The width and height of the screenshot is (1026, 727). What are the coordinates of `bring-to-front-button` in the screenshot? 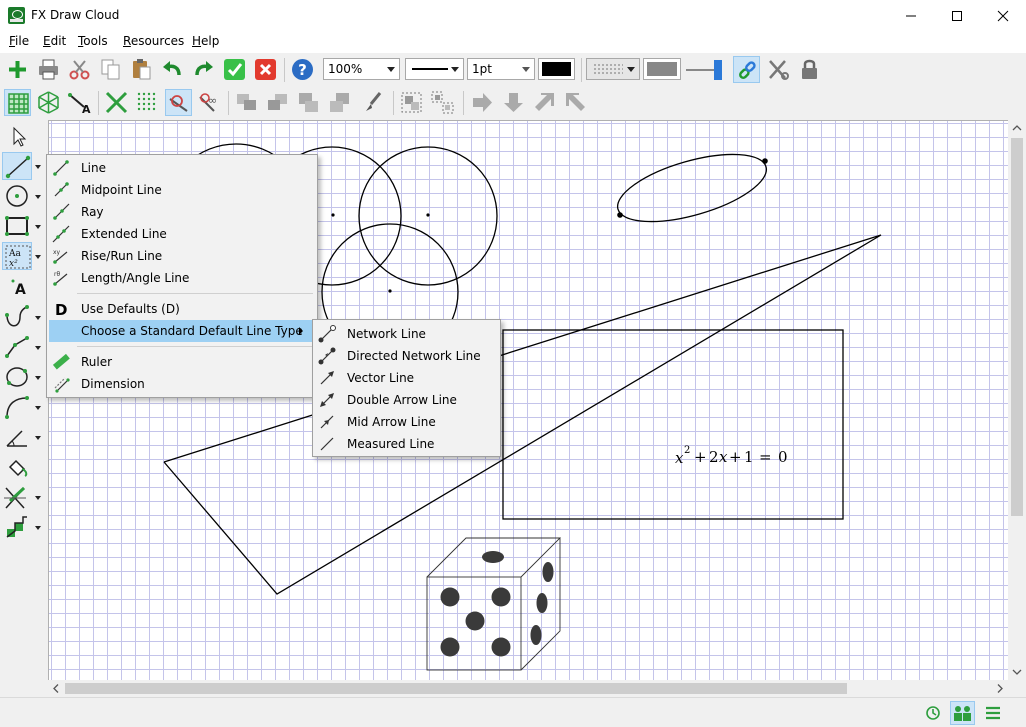 It's located at (308, 102).